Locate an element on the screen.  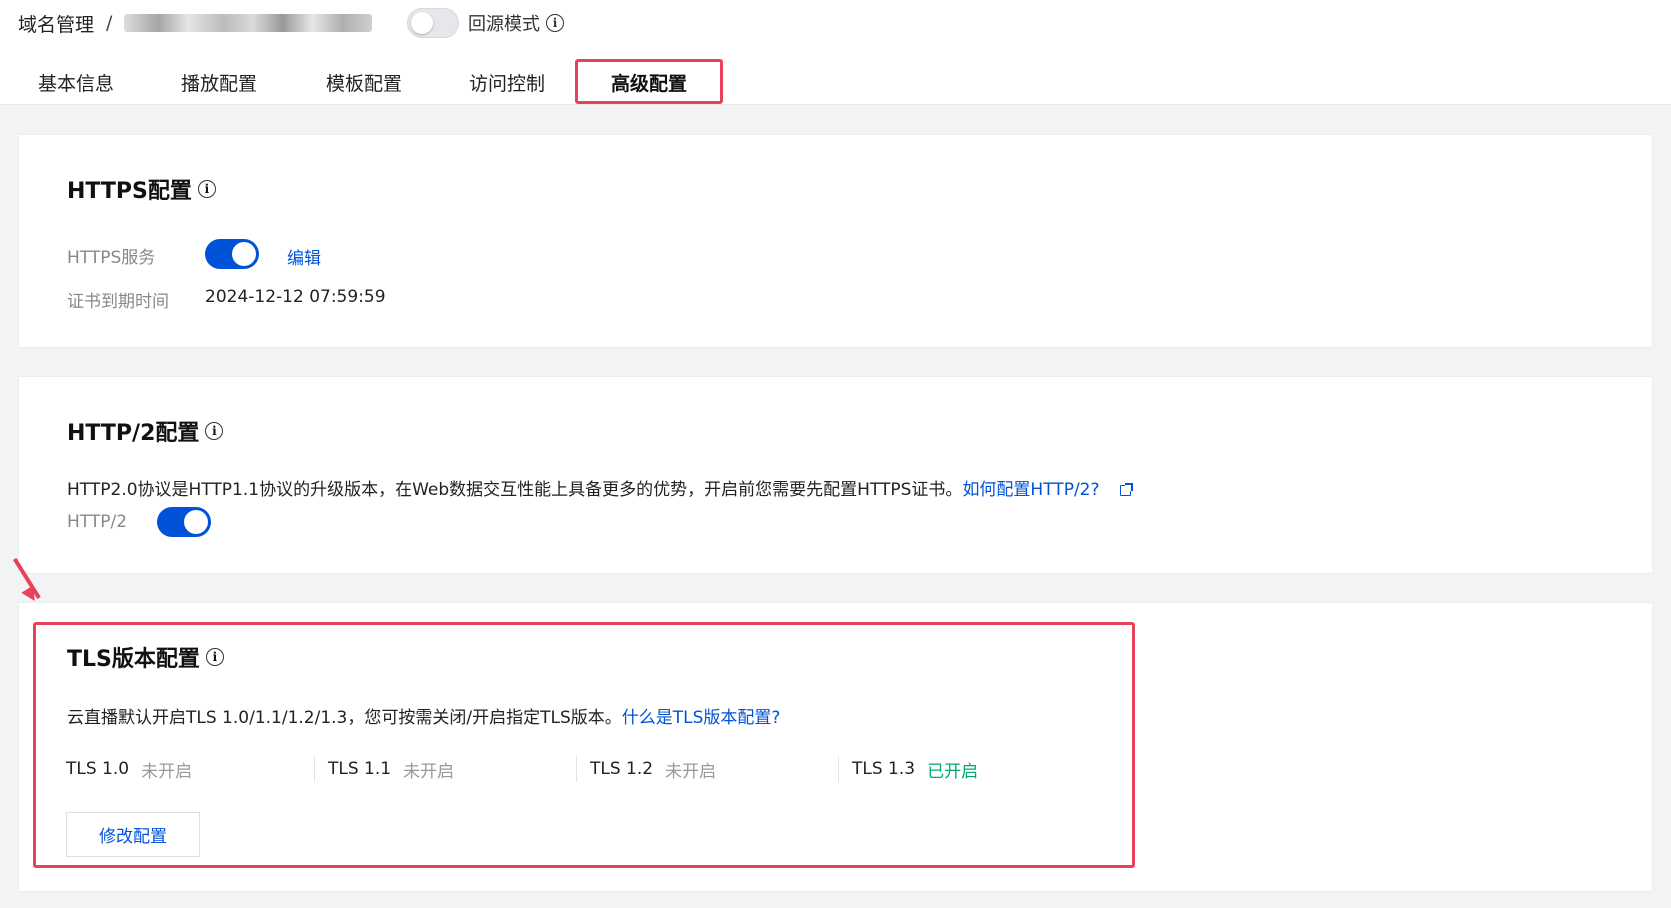
https-service-label: HTTPS服务 is located at coordinates (111, 258).